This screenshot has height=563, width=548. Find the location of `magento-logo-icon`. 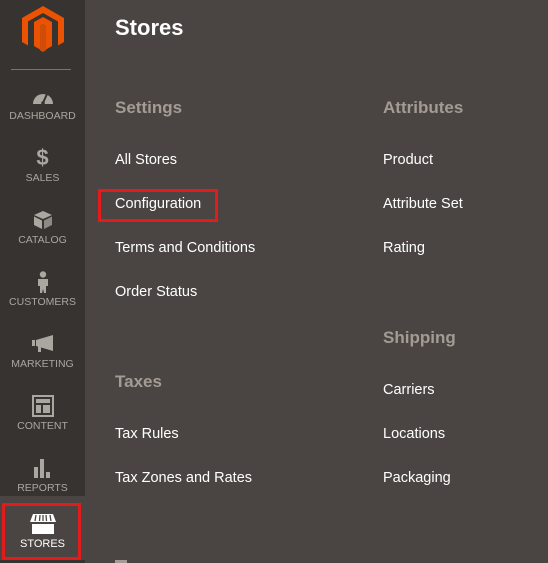

magento-logo-icon is located at coordinates (43, 29).